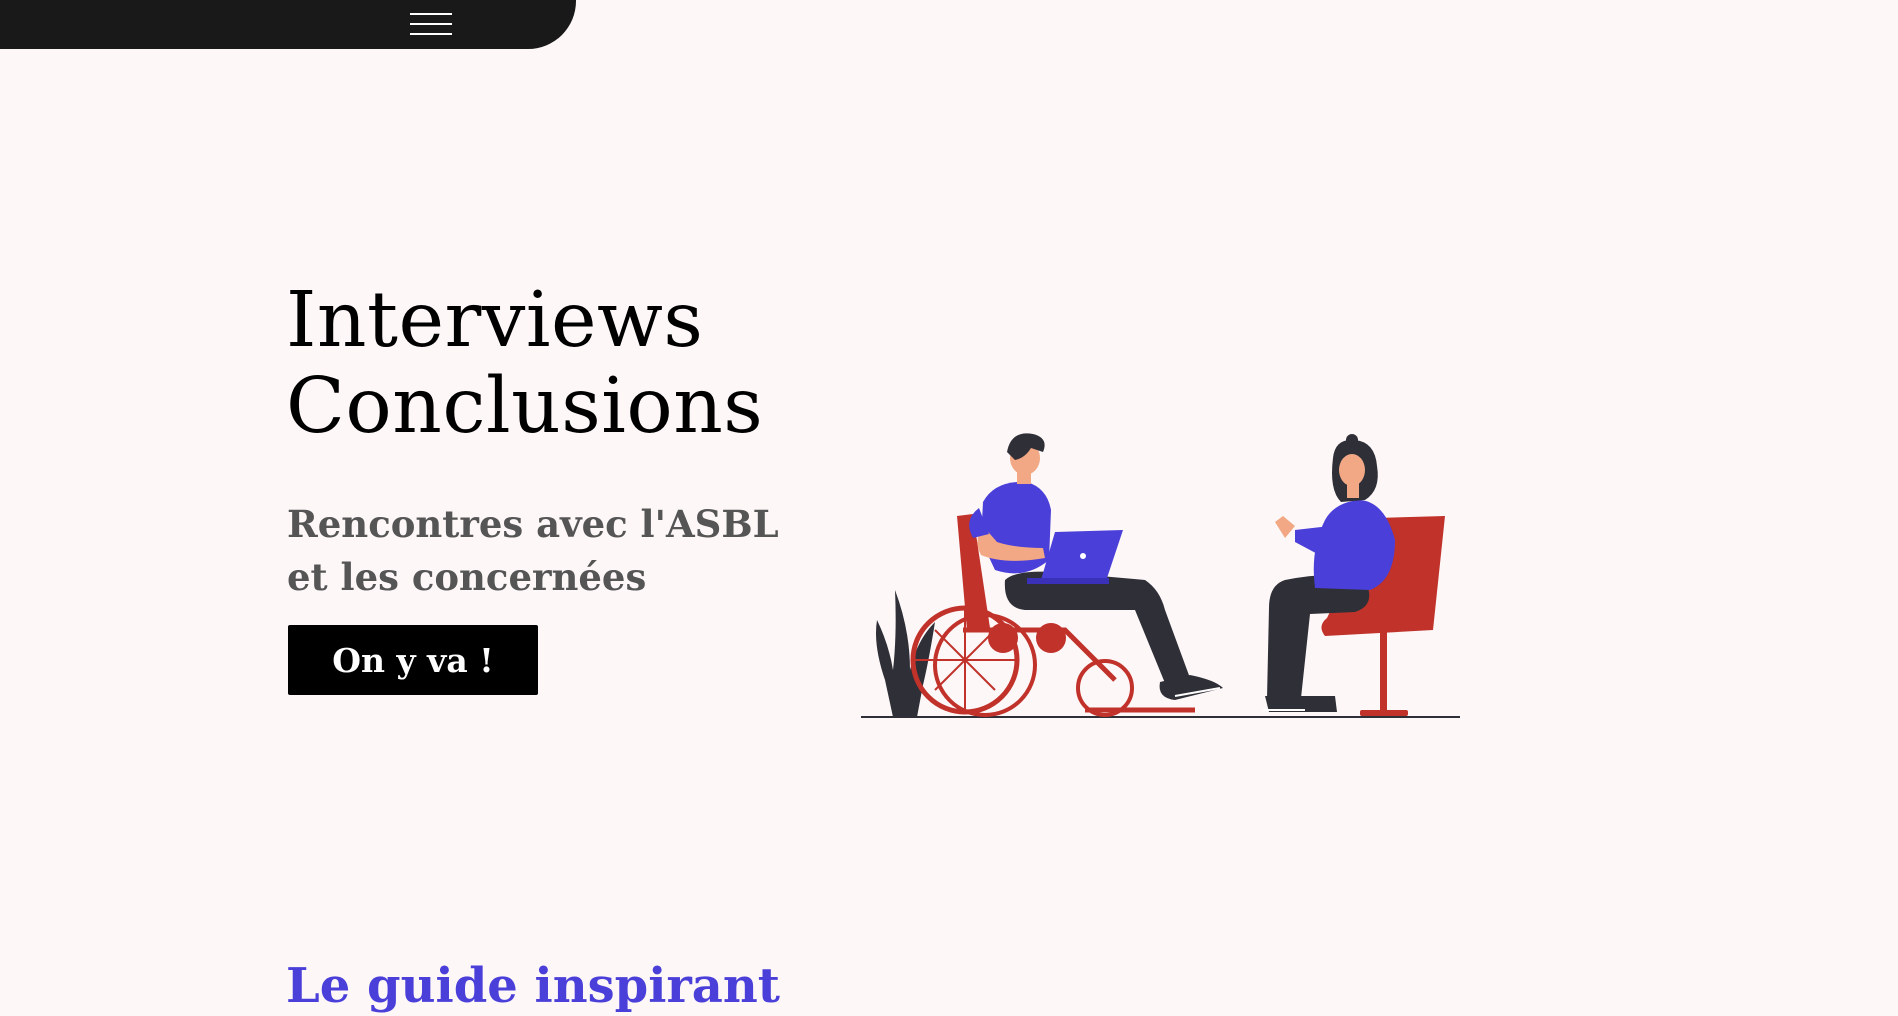 This screenshot has width=1898, height=1016. Describe the element at coordinates (288, 24) in the screenshot. I see `top-nav-bar` at that location.